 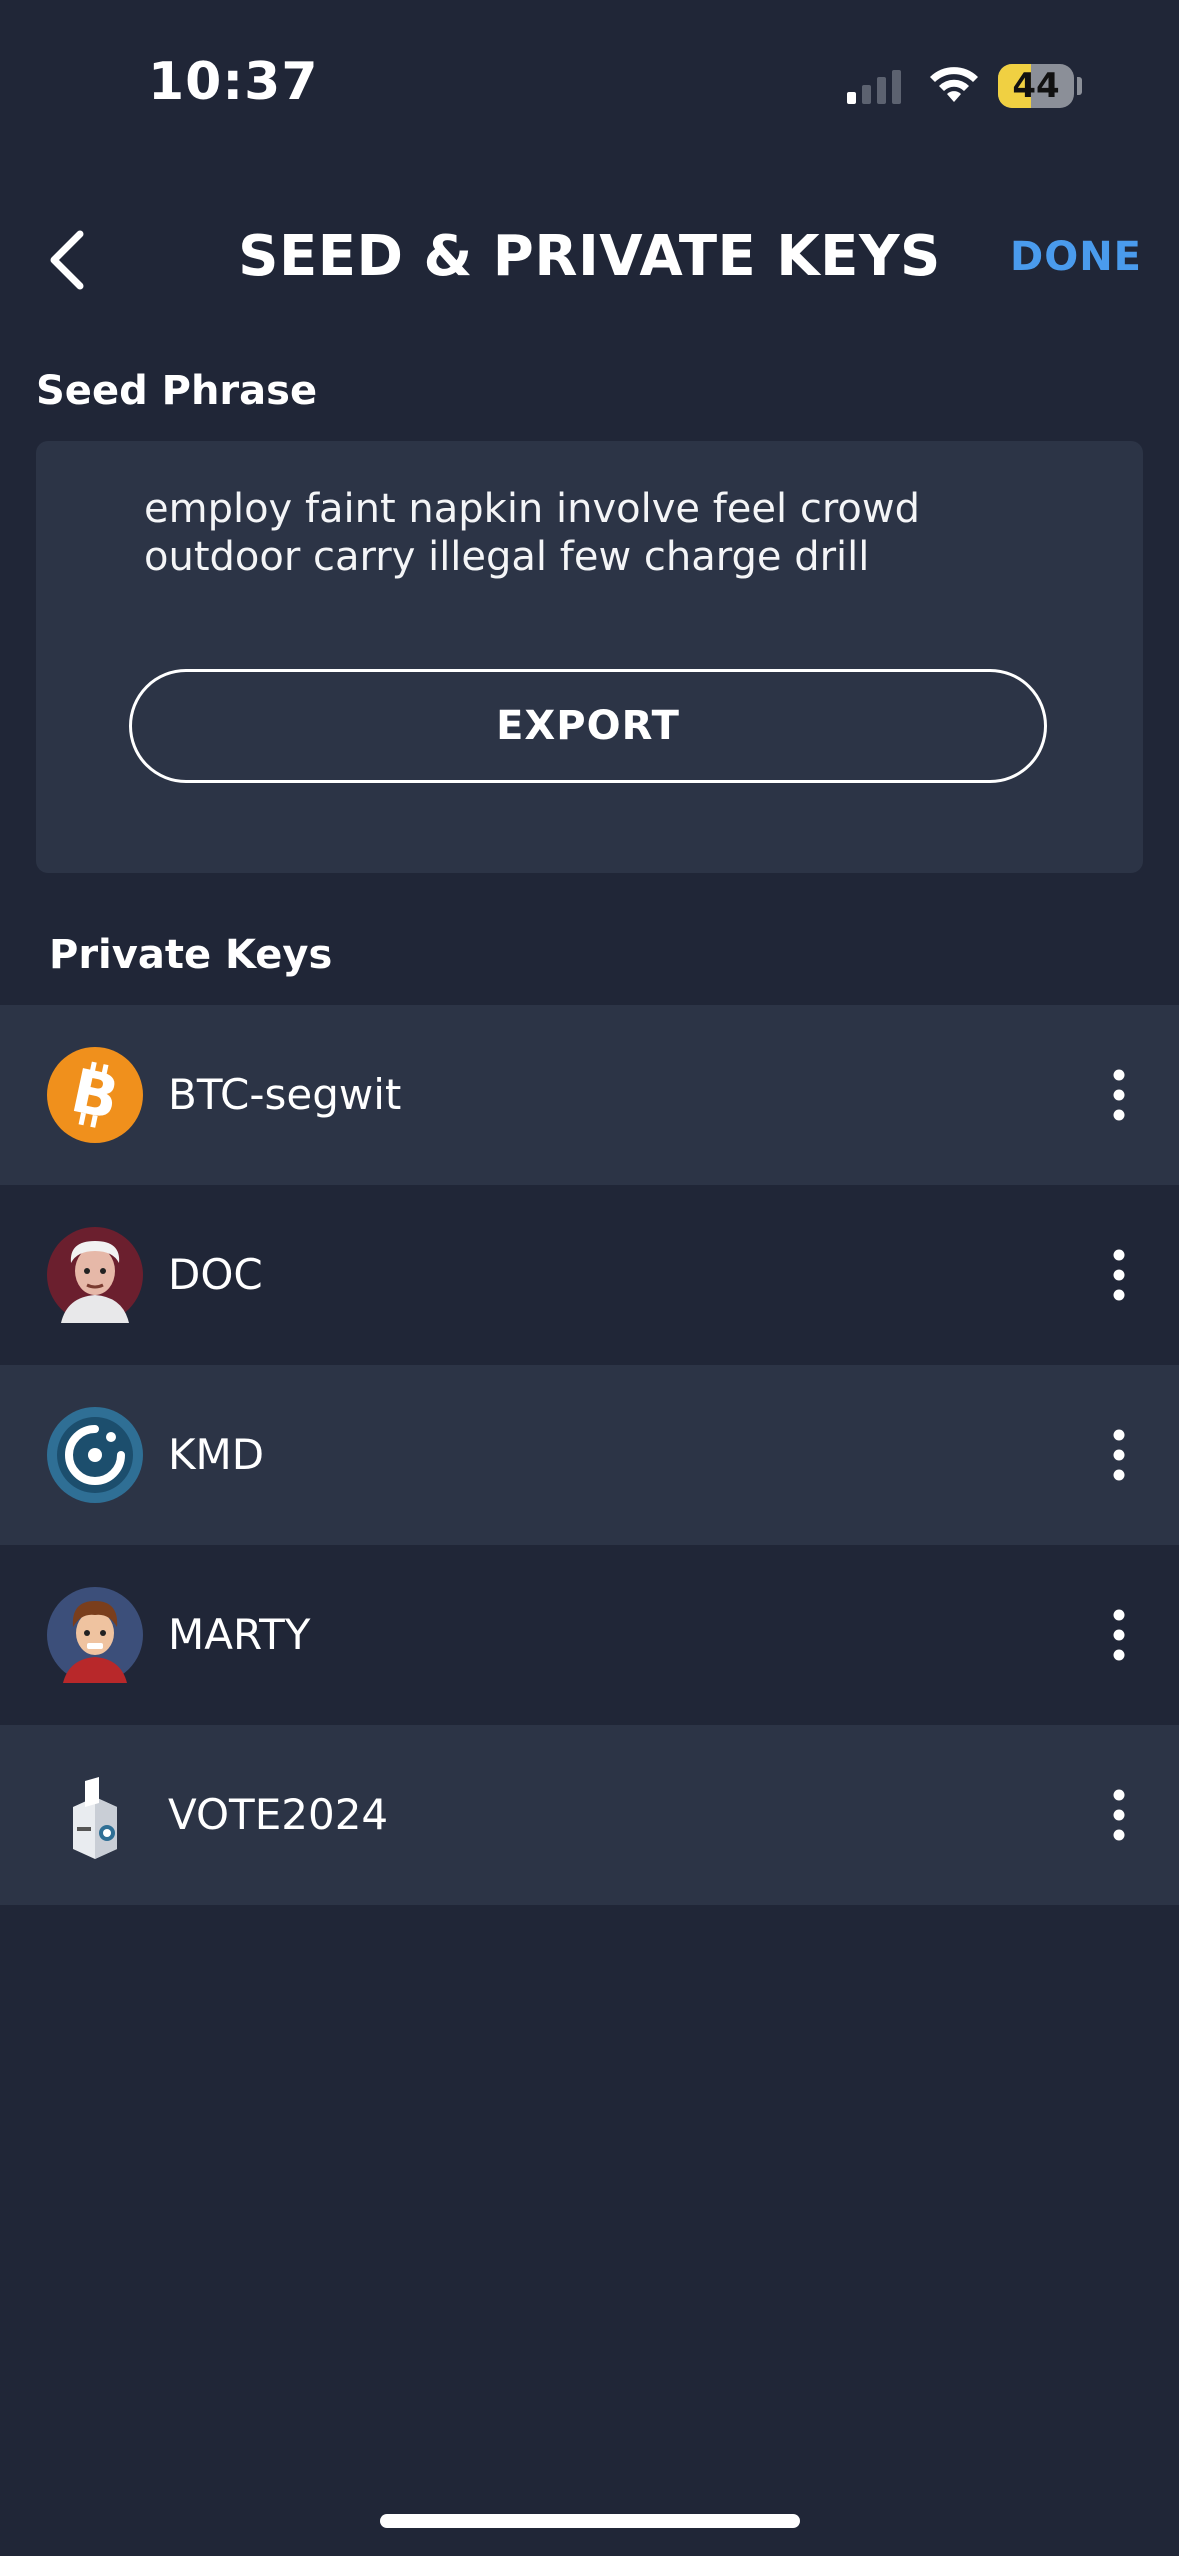 What do you see at coordinates (954, 84) in the screenshot?
I see `wifi-icon` at bounding box center [954, 84].